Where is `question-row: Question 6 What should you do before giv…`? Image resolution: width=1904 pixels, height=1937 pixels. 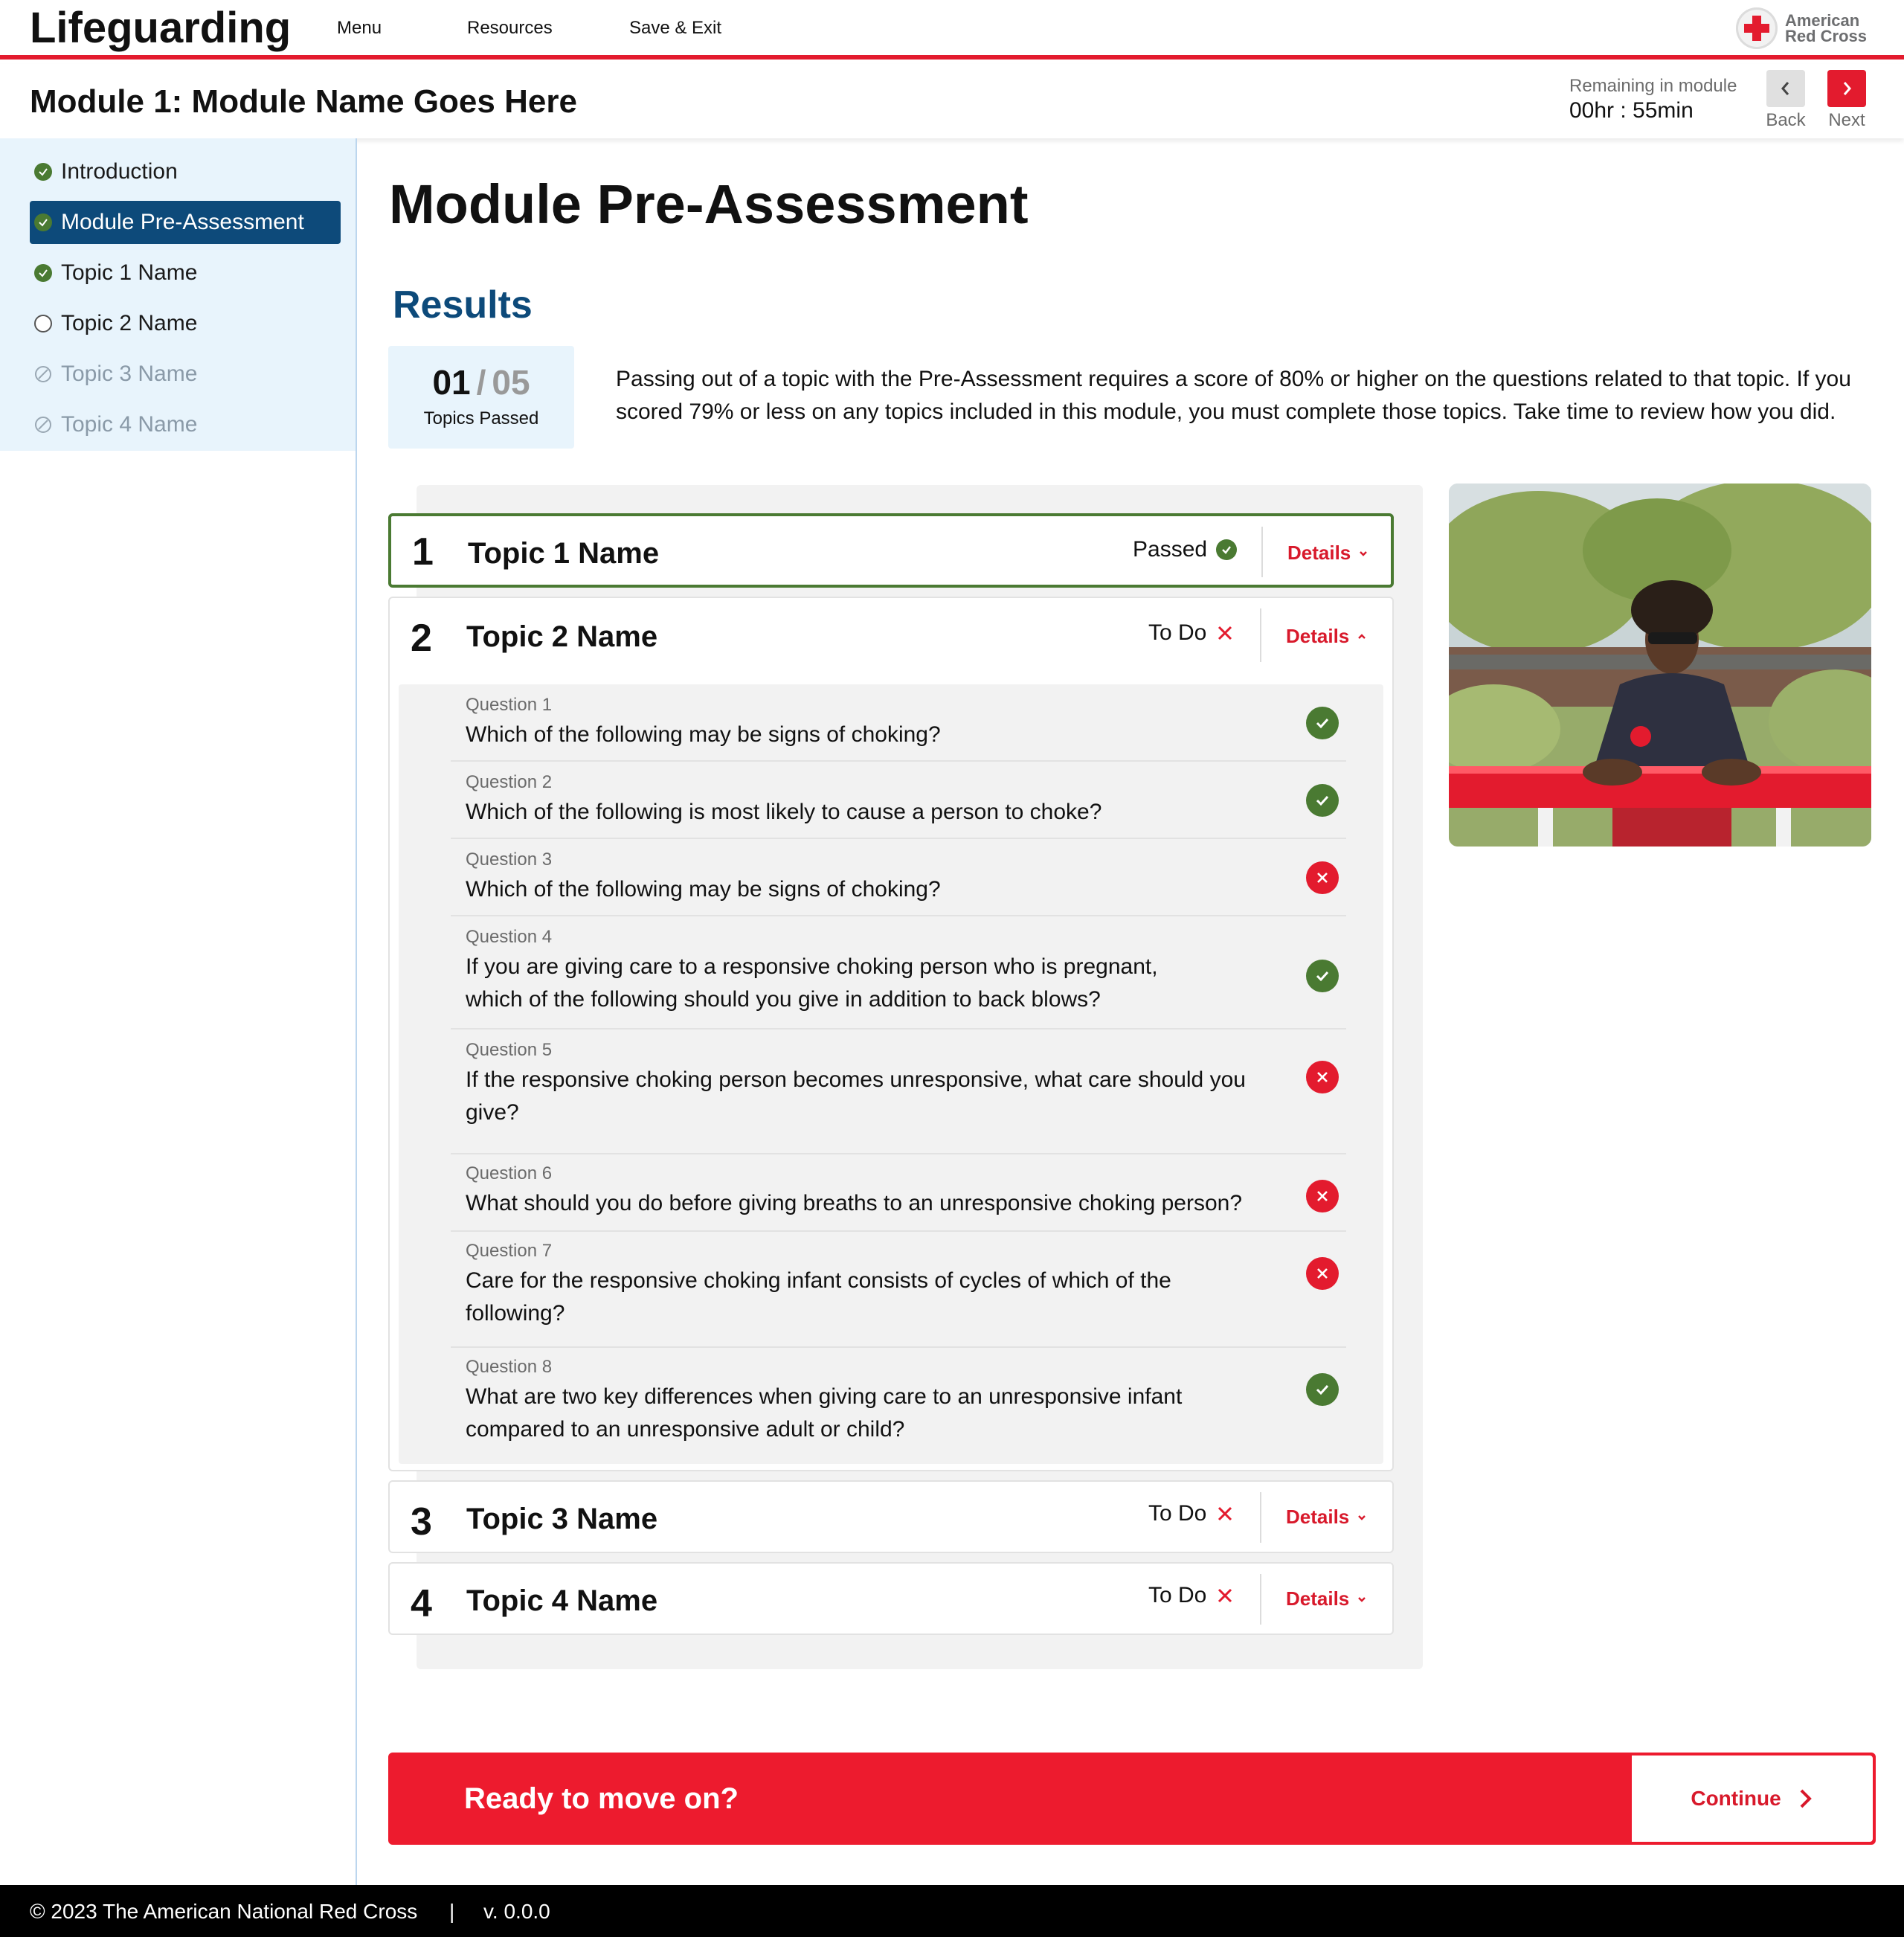
question-row: Question 6 What should you do before giv… is located at coordinates (899, 1193).